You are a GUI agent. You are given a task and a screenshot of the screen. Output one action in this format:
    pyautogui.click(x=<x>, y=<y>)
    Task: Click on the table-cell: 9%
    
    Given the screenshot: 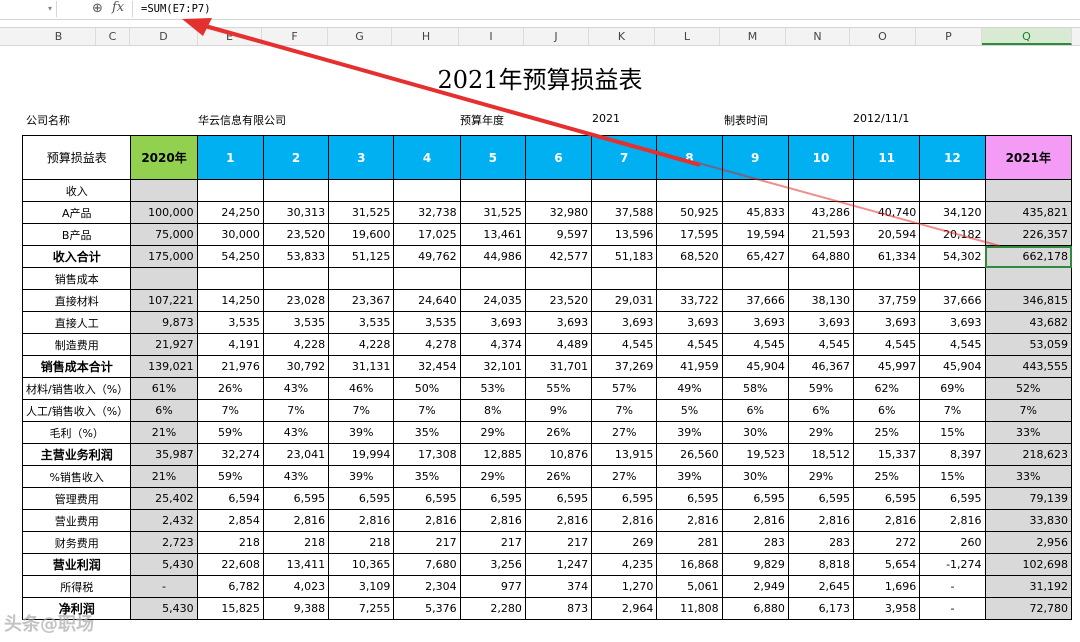 What is the action you would take?
    pyautogui.click(x=558, y=410)
    